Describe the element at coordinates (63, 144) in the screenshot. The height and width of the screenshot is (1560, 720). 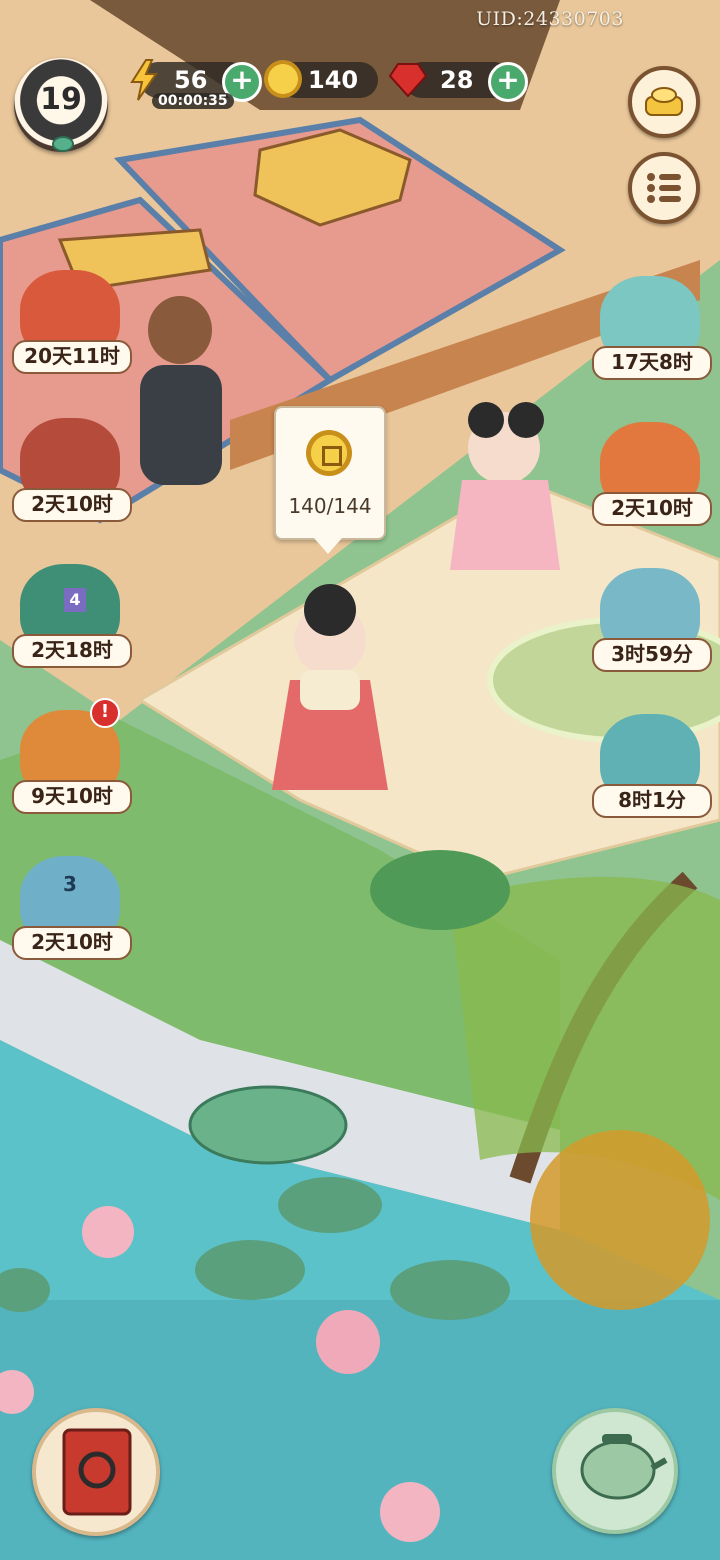
I see `leaf-icon` at that location.